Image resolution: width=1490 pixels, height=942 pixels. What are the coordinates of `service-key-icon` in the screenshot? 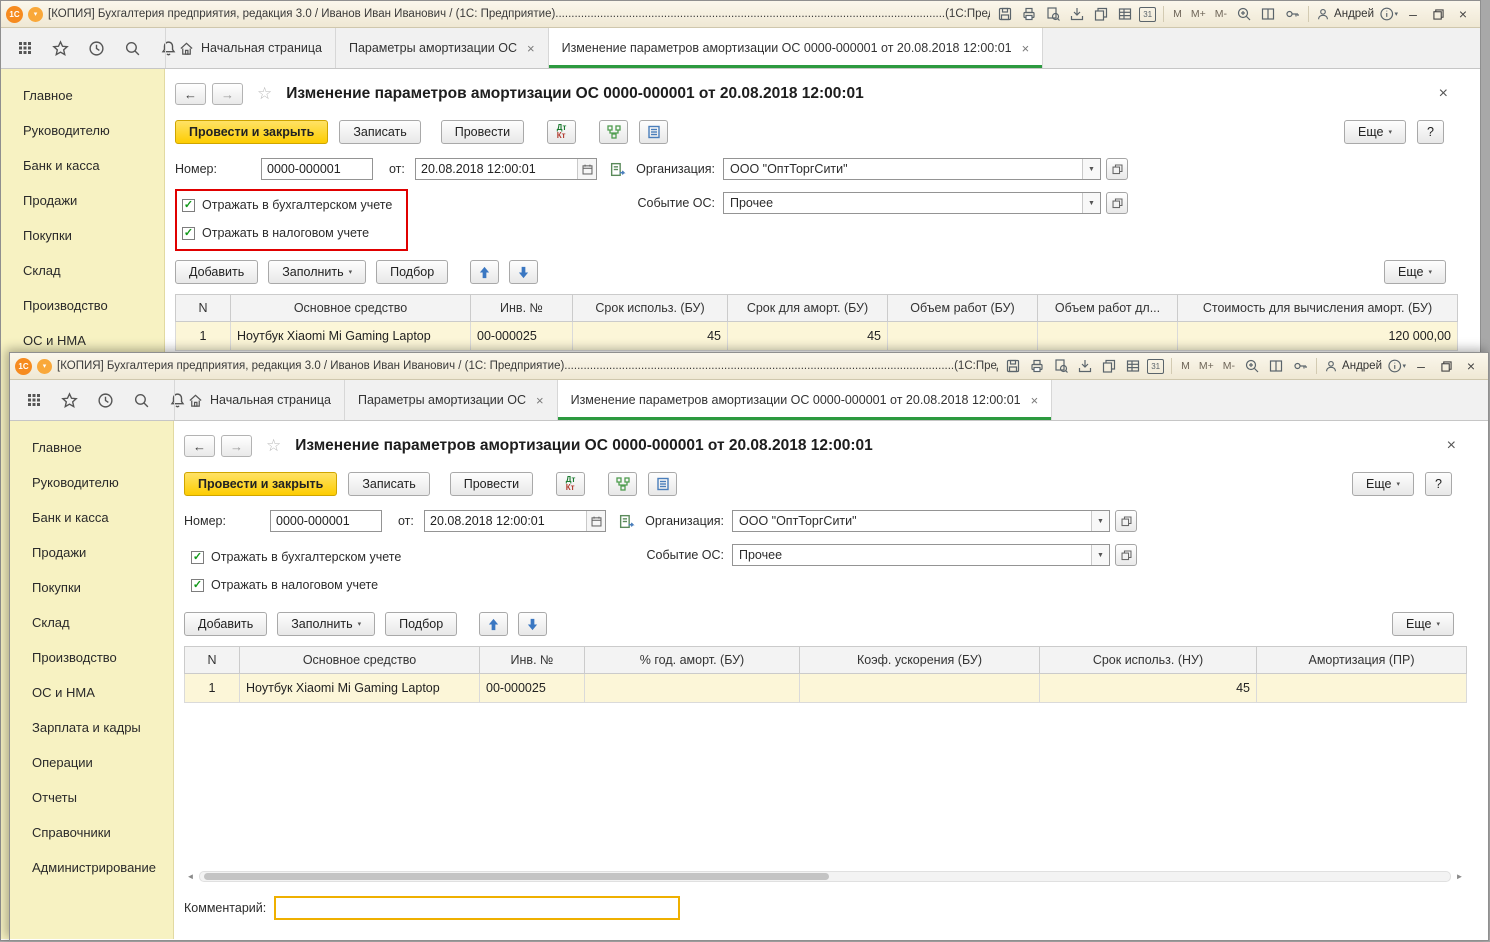 It's located at (1291, 14).